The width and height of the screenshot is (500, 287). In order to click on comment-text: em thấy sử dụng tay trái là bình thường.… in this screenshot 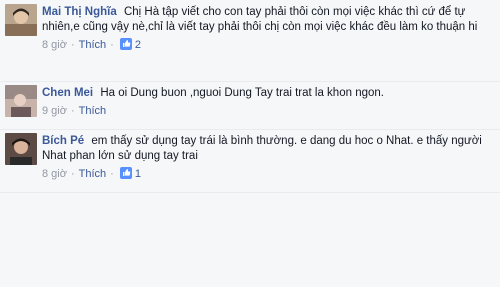, I will do `click(262, 148)`.